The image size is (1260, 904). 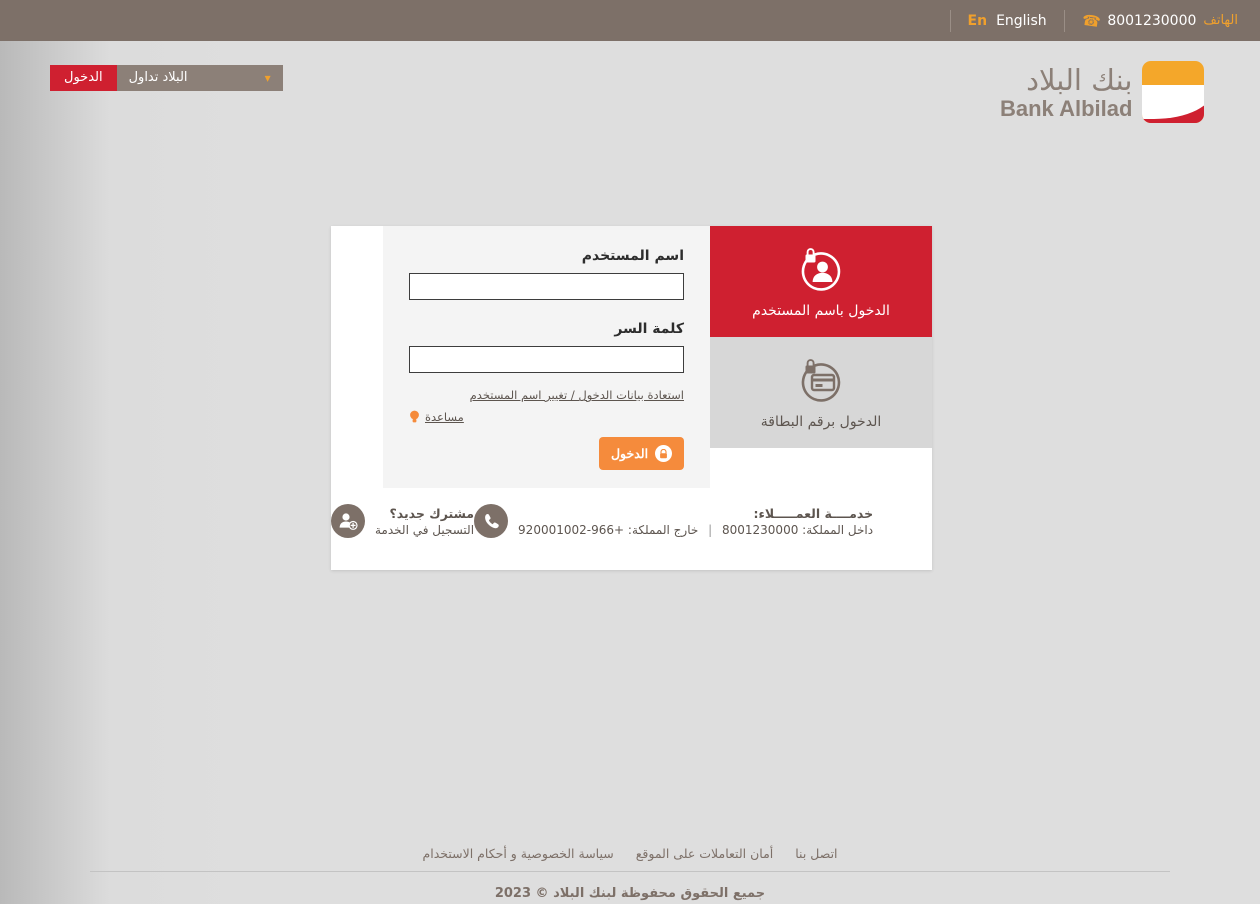 What do you see at coordinates (432, 513) in the screenshot?
I see `new-subscriber-title: مشترك جديد؟` at bounding box center [432, 513].